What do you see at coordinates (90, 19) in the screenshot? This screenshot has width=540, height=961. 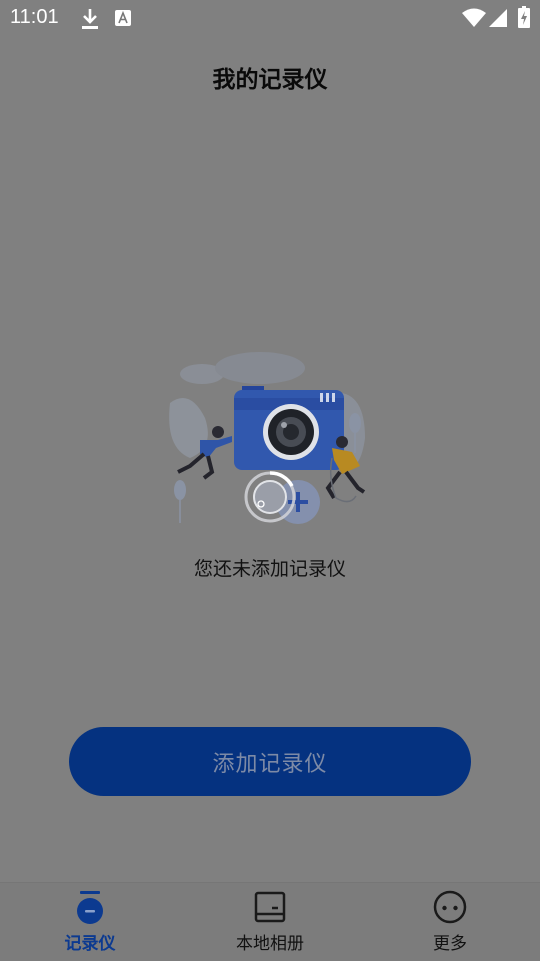 I see `download-icon` at bounding box center [90, 19].